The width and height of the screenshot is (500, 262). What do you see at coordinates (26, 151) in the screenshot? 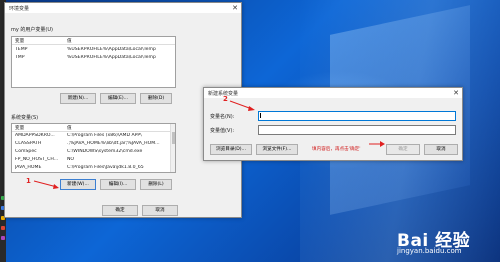
I see `var-name: ComSpec` at bounding box center [26, 151].